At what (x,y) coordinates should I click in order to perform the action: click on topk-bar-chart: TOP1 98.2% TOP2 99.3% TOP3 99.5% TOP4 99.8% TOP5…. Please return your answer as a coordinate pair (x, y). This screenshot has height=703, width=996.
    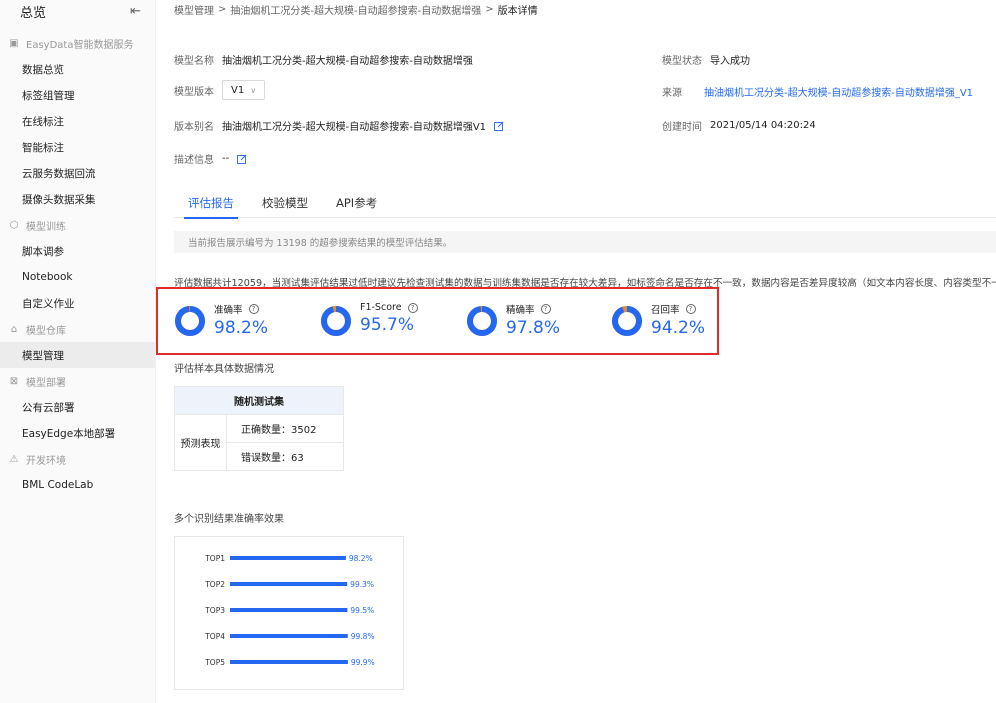
    Looking at the image, I should click on (289, 610).